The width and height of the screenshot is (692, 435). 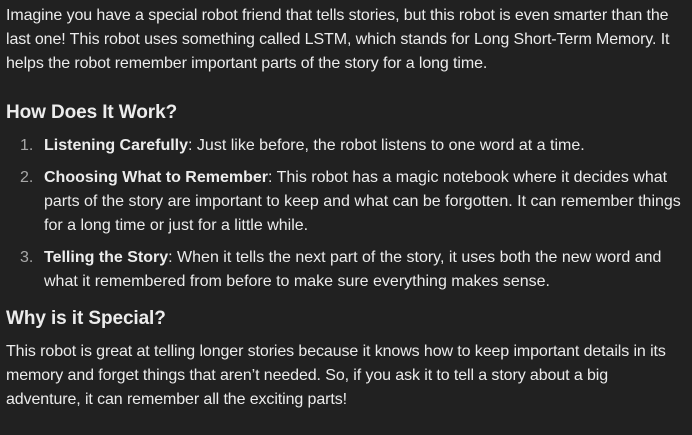 What do you see at coordinates (86, 318) in the screenshot?
I see `section-heading-why-special: Why is it Special?` at bounding box center [86, 318].